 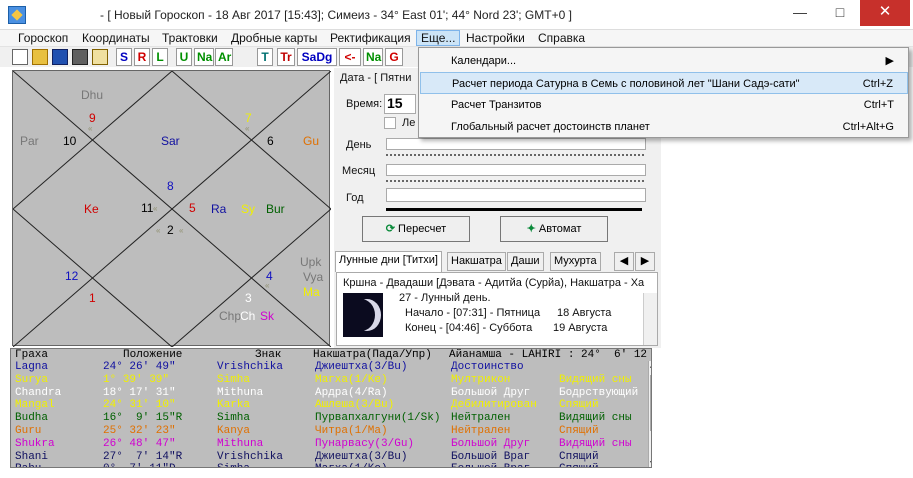 I want to click on cell-sign: Mithuna, so click(x=240, y=392).